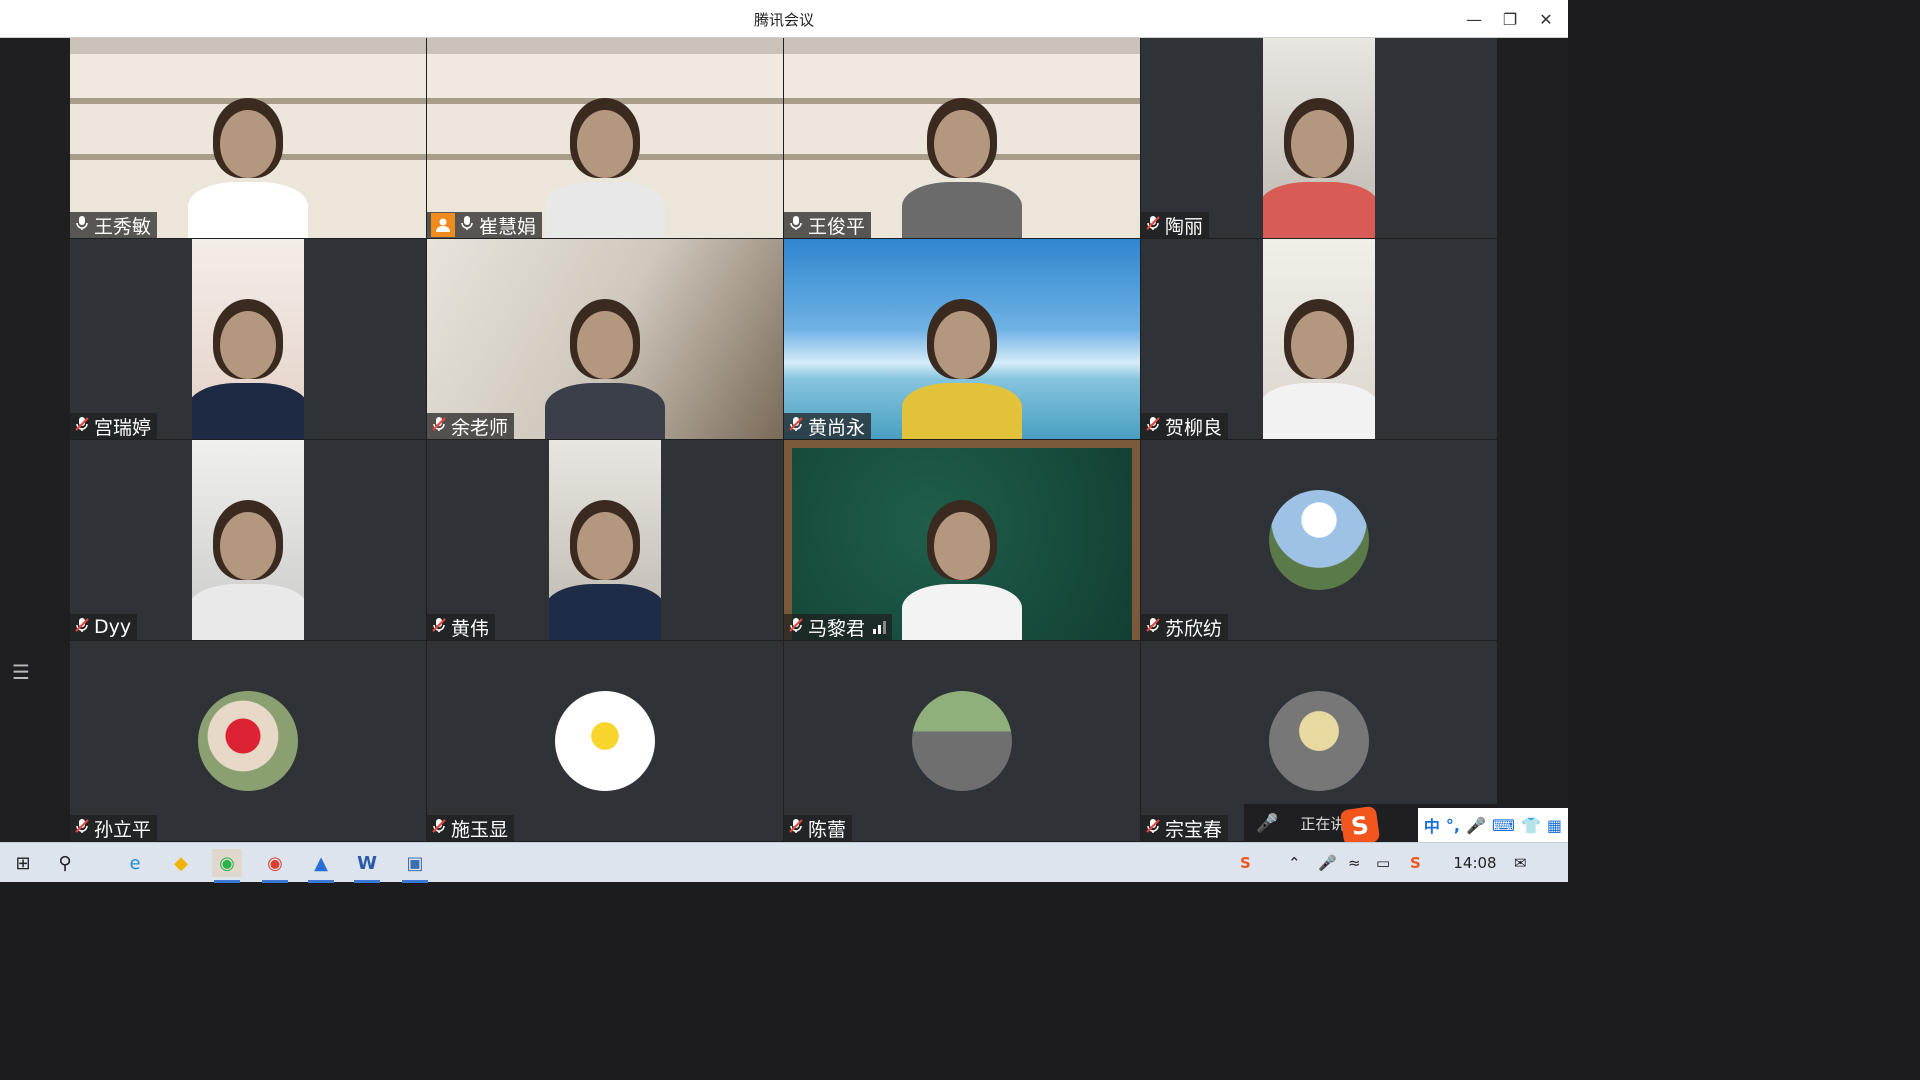 This screenshot has height=1080, width=1920. I want to click on participant-tile: 黄伟, so click(605, 540).